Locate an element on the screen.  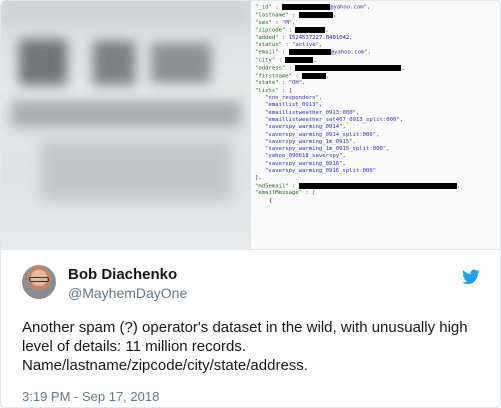
code-line-lastname: "lastname" : , is located at coordinates (296, 15).